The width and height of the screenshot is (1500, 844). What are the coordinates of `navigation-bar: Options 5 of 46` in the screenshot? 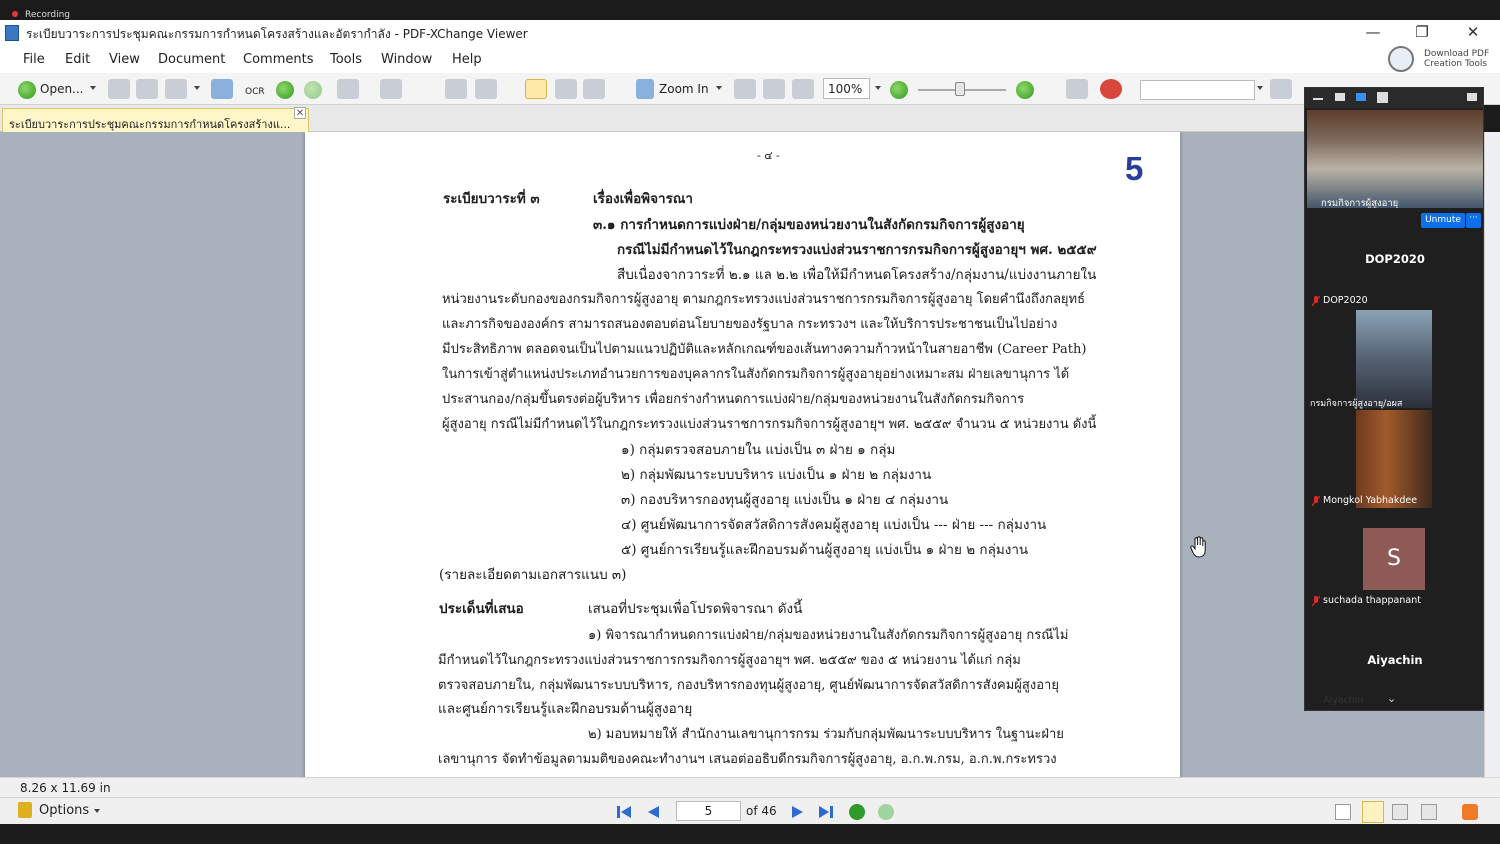 It's located at (750, 810).